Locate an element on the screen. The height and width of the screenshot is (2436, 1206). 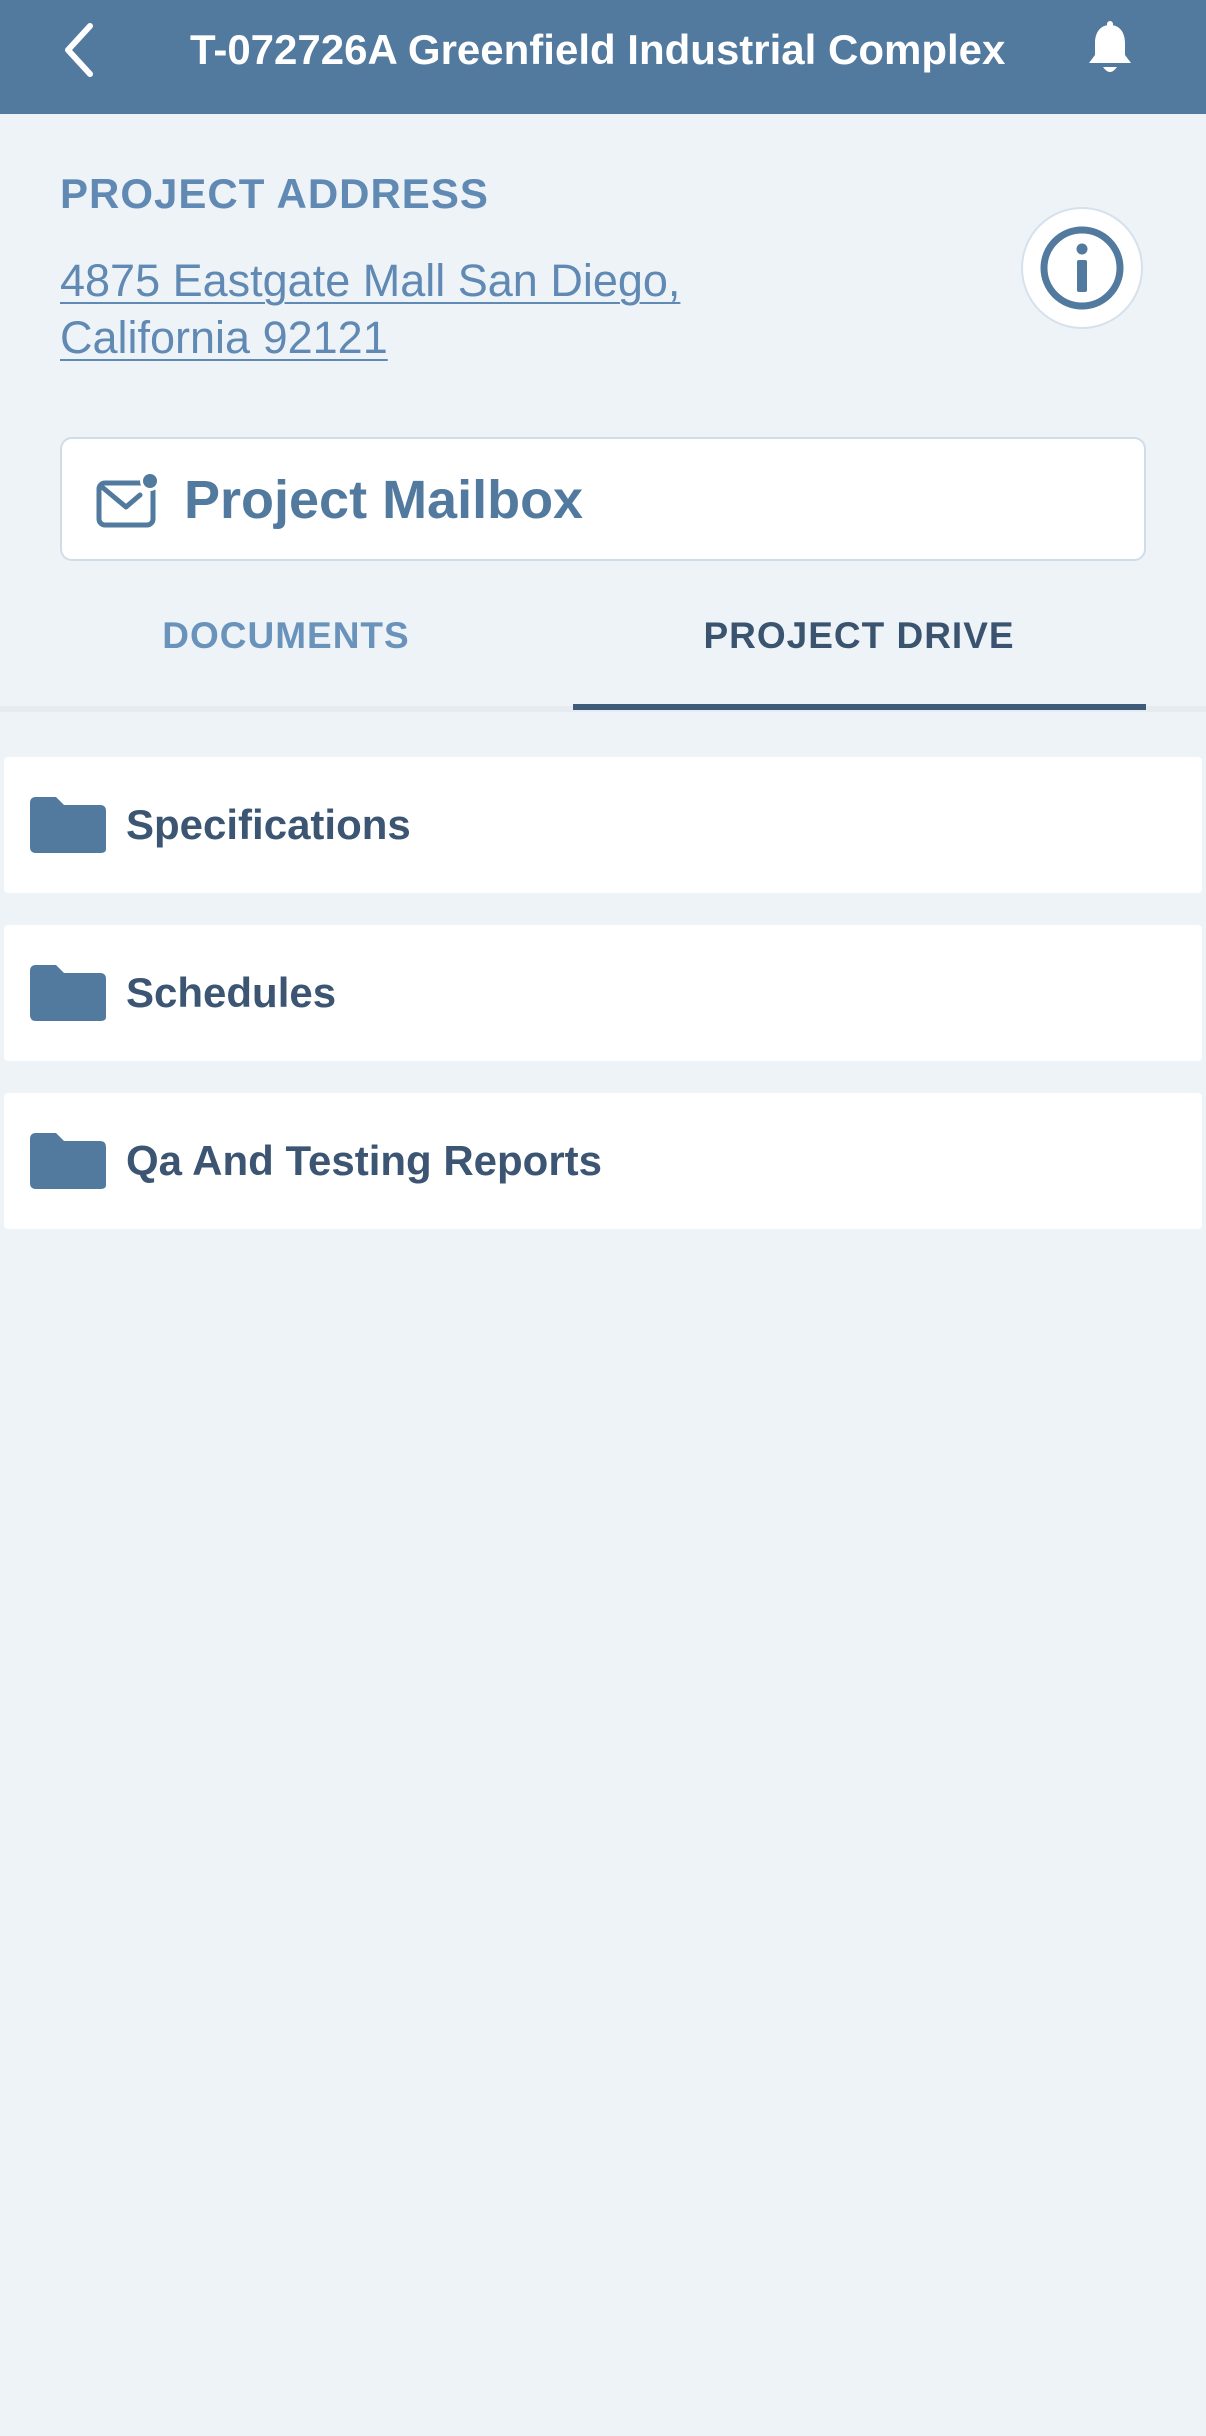
tab-documents: DOCUMENTS is located at coordinates (286, 652).